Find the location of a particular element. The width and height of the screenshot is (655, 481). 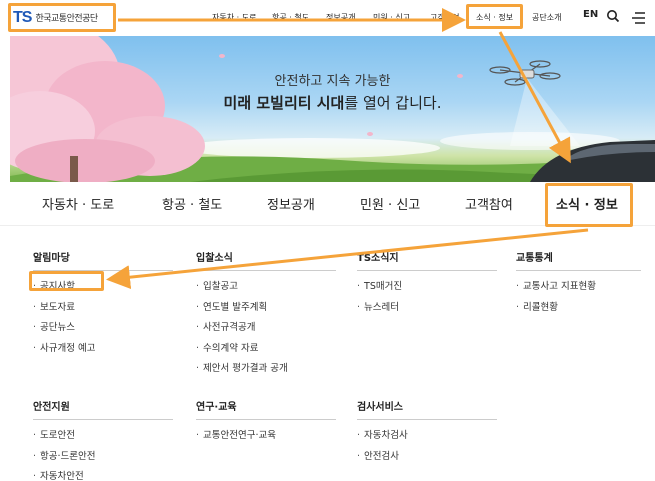

gnb-item-aviation-rail: 항공 · 철도 is located at coordinates (192, 203).